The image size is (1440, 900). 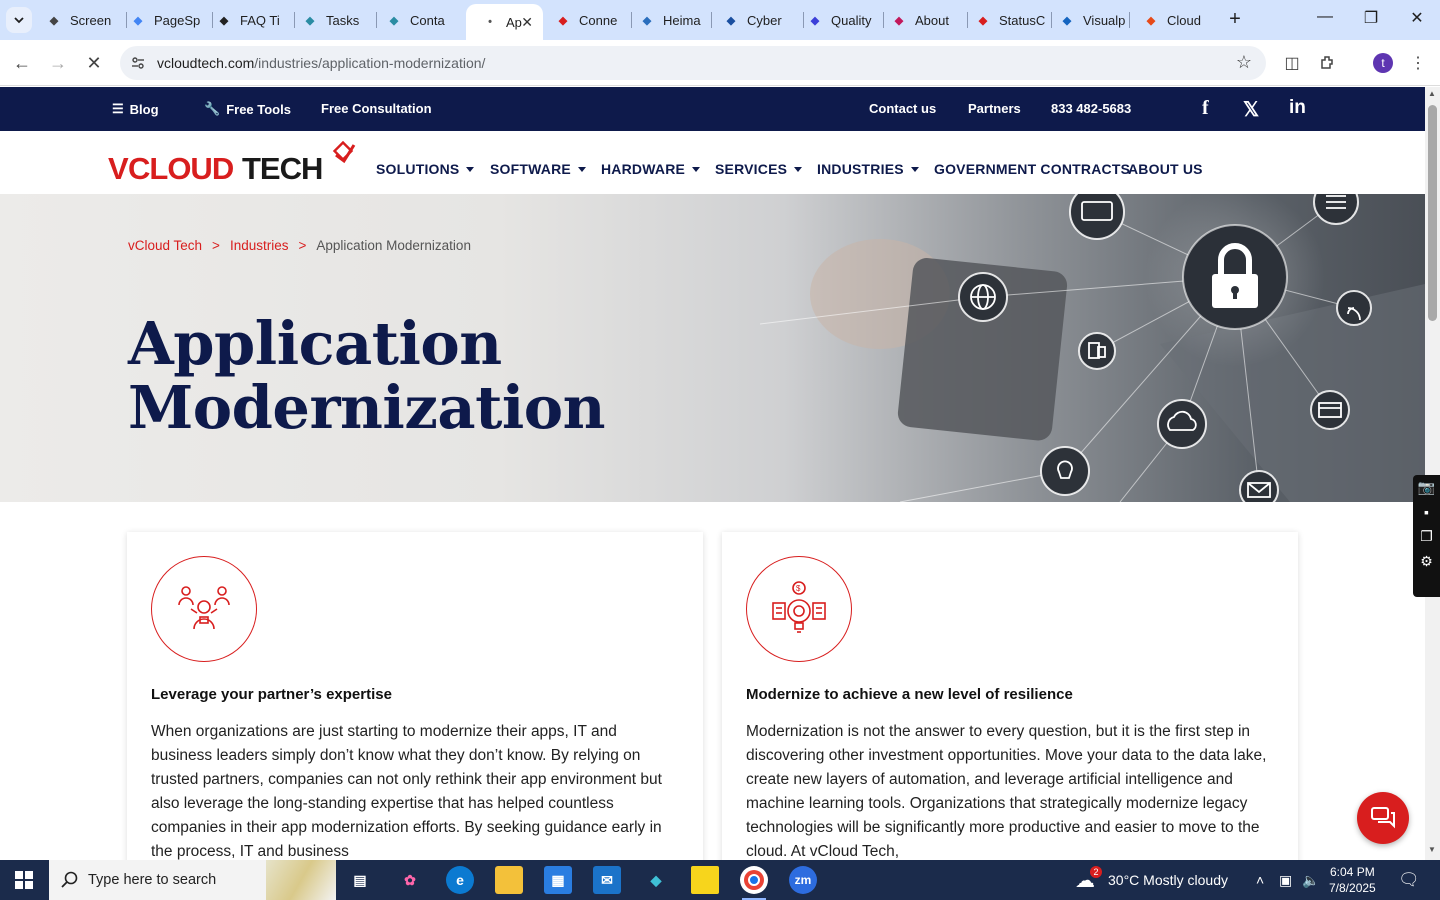 I want to click on svg-text: V, so click(x=118, y=168).